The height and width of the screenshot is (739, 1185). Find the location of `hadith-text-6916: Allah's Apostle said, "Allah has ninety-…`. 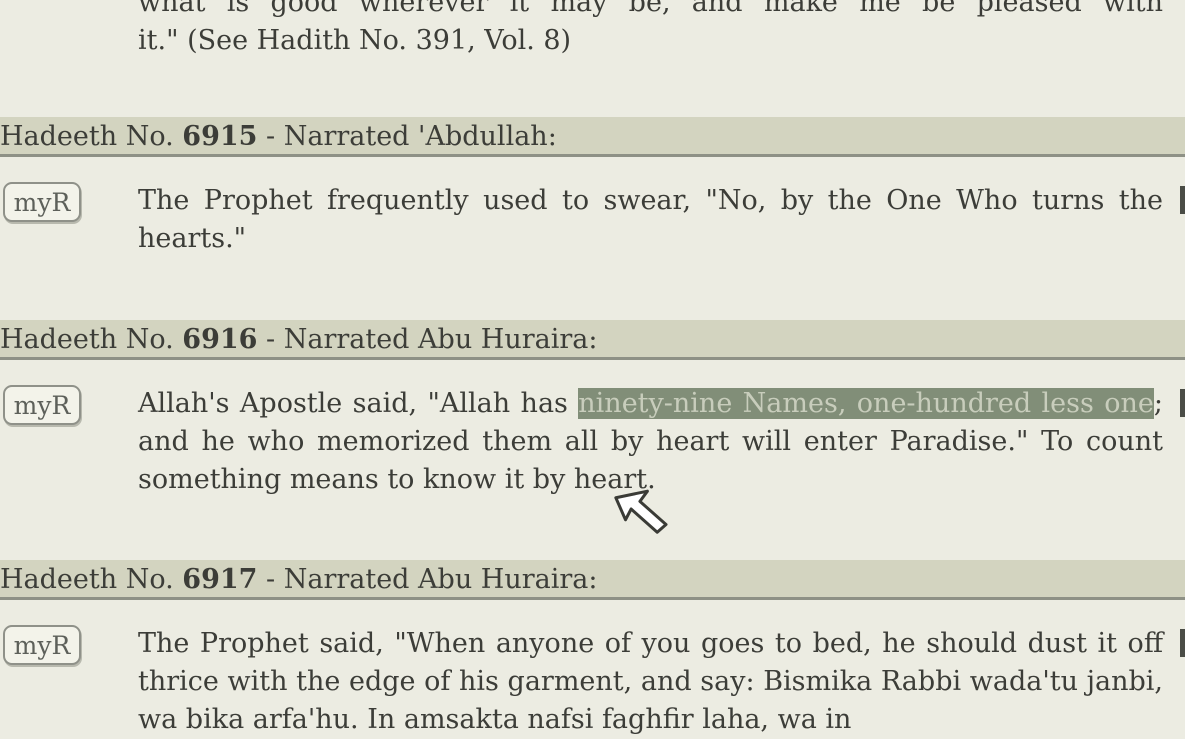

hadith-text-6916: Allah's Apostle said, "Allah has ninety-… is located at coordinates (650, 442).